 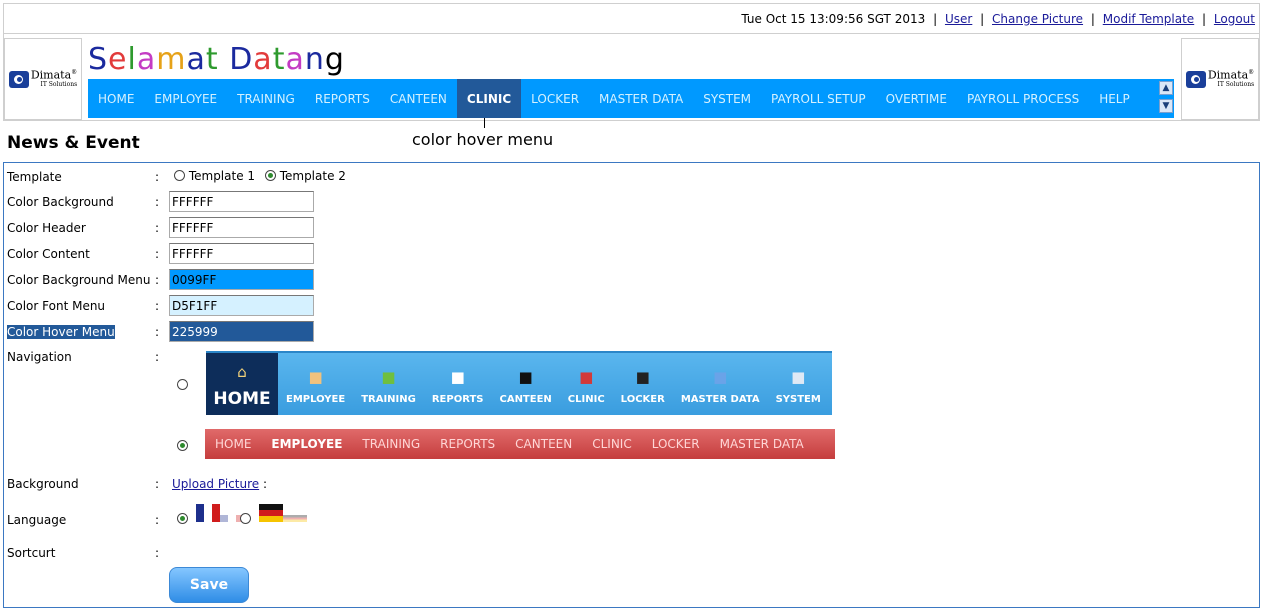 What do you see at coordinates (544, 444) in the screenshot?
I see `nav2-item-canteen: CANTEEN` at bounding box center [544, 444].